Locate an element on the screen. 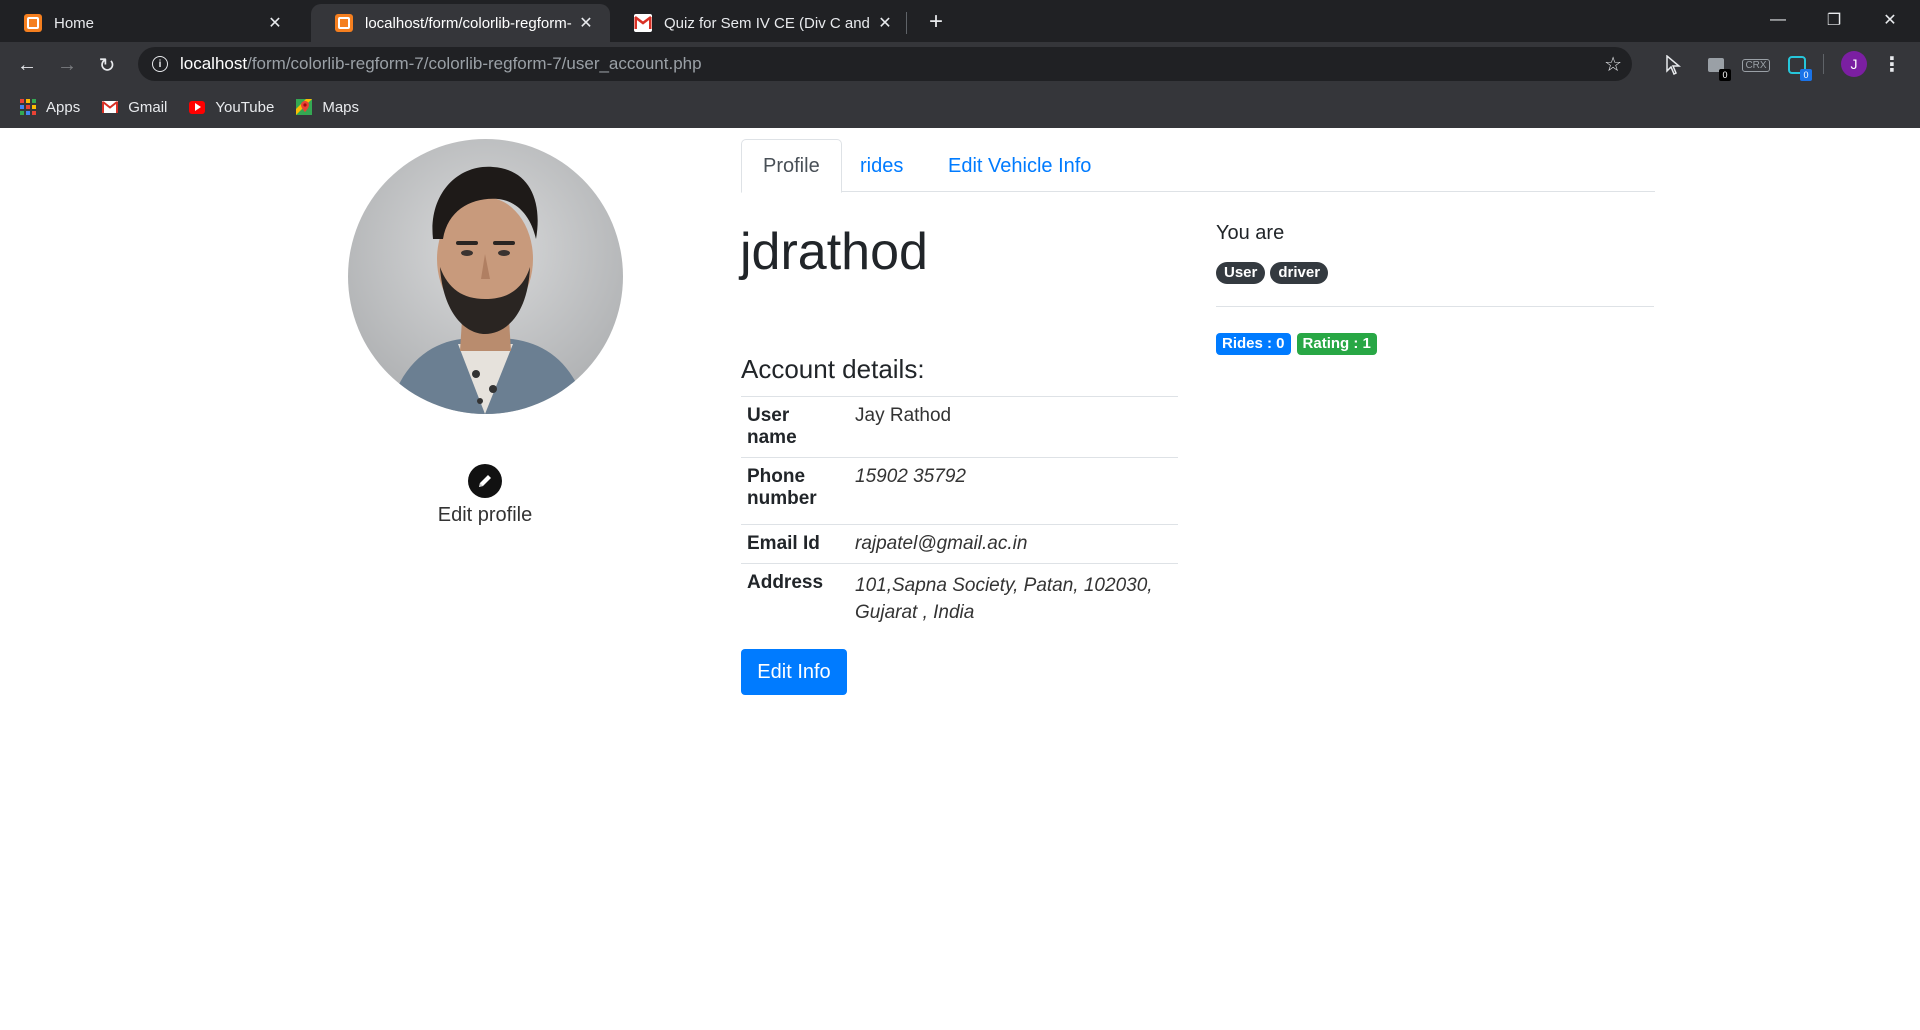 This screenshot has width=1920, height=1030. bookmark-gmail: Gmail is located at coordinates (134, 107).